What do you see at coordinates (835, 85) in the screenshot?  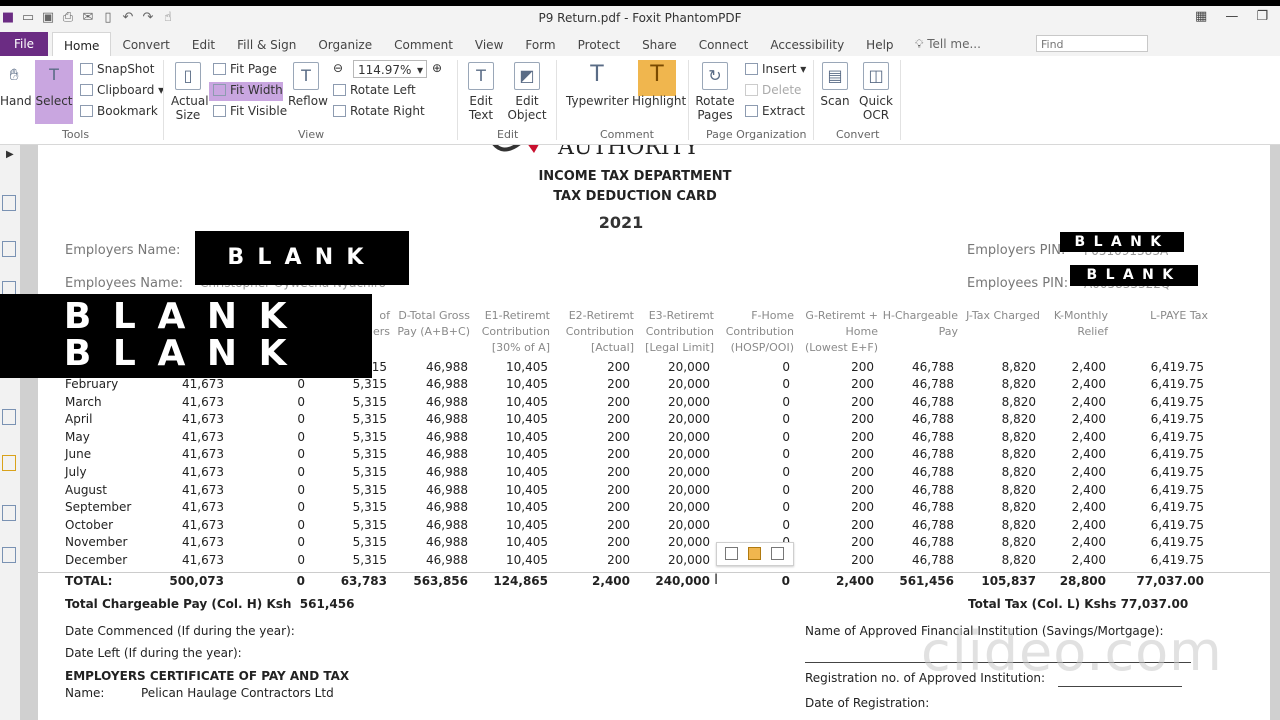 I see `scan-button: ▤ Scan` at bounding box center [835, 85].